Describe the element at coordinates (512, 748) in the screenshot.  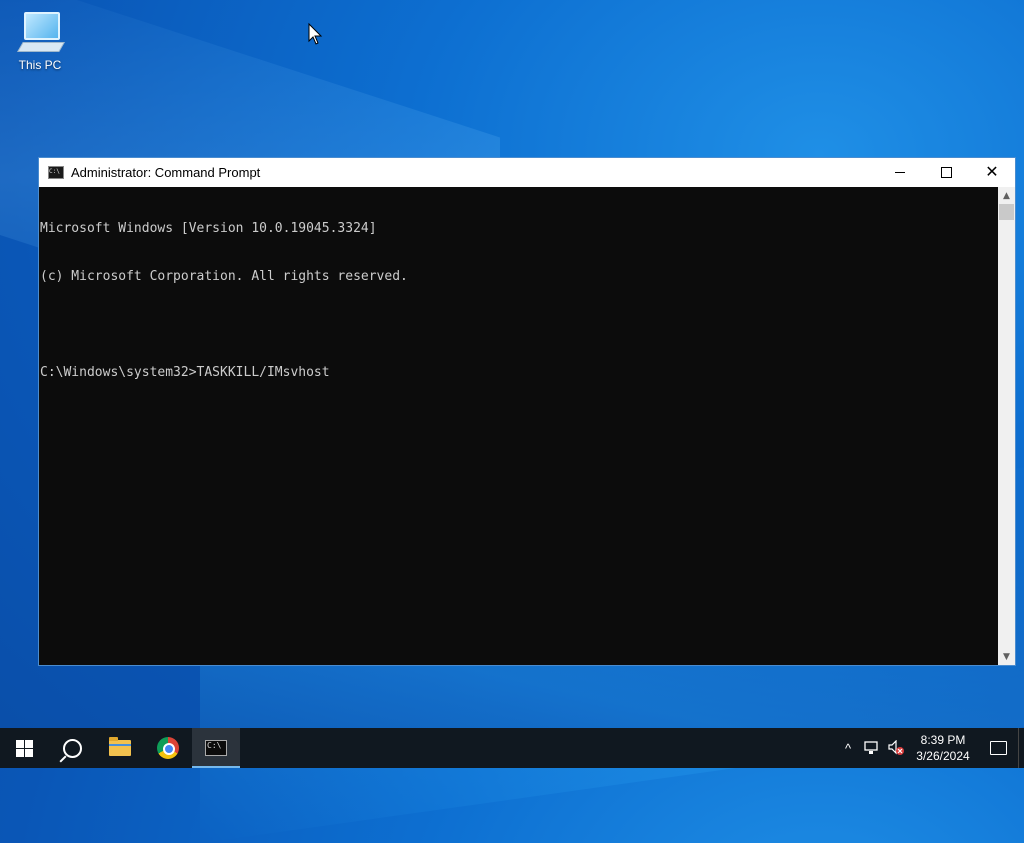
I see `taskbar: C:\ ^ 8:39 PM 3/26/2024` at that location.